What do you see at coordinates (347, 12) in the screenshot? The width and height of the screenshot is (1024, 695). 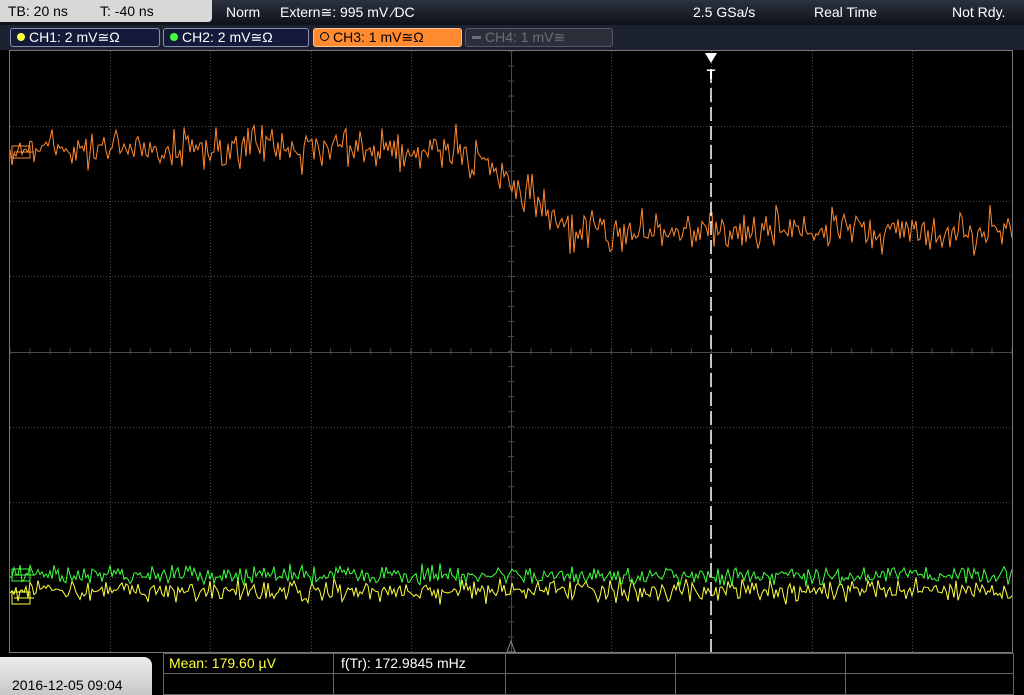 I see `trigger-source: Extern≅: 995 mV ⁄DC` at bounding box center [347, 12].